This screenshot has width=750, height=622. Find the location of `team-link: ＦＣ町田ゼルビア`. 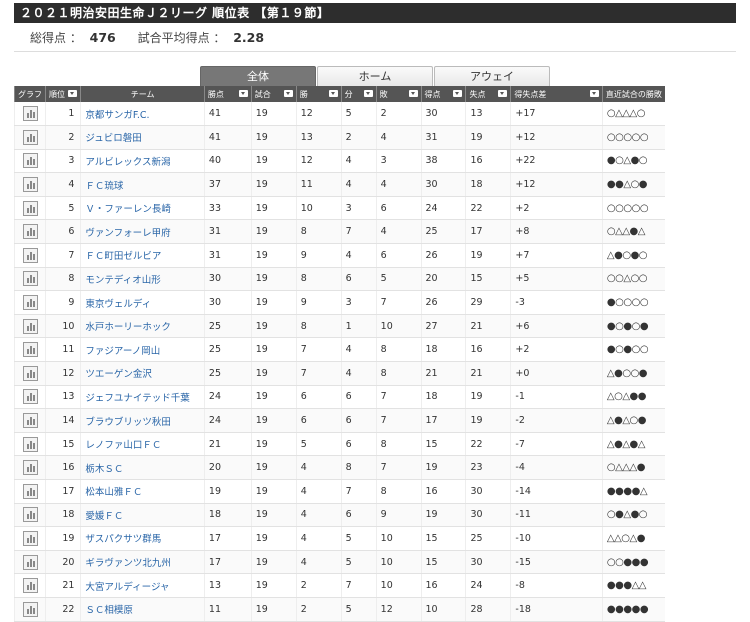

team-link: ＦＣ町田ゼルビア is located at coordinates (142, 255).